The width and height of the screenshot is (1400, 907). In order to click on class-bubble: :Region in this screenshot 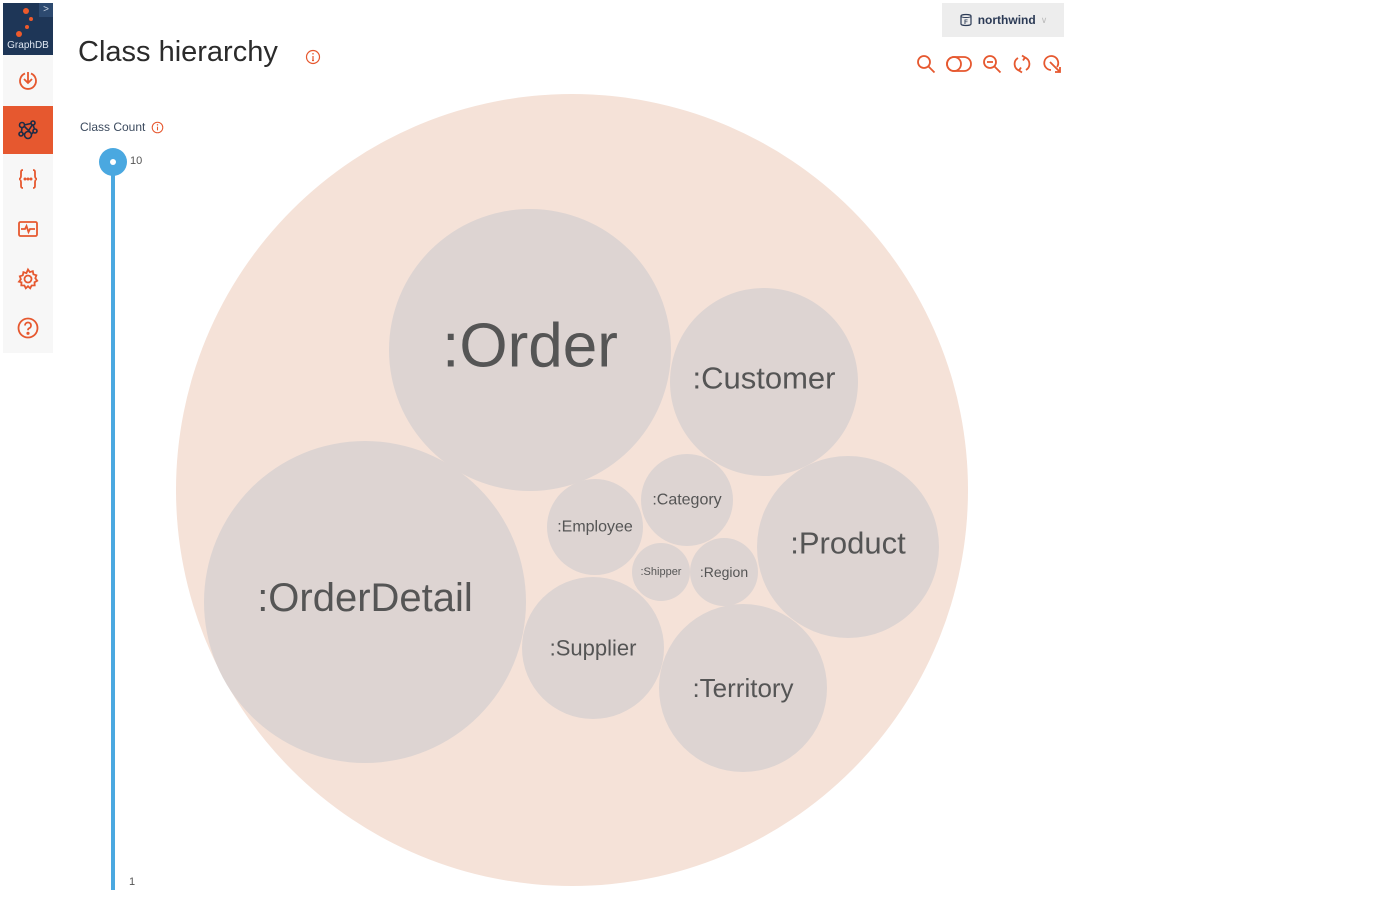, I will do `click(724, 572)`.